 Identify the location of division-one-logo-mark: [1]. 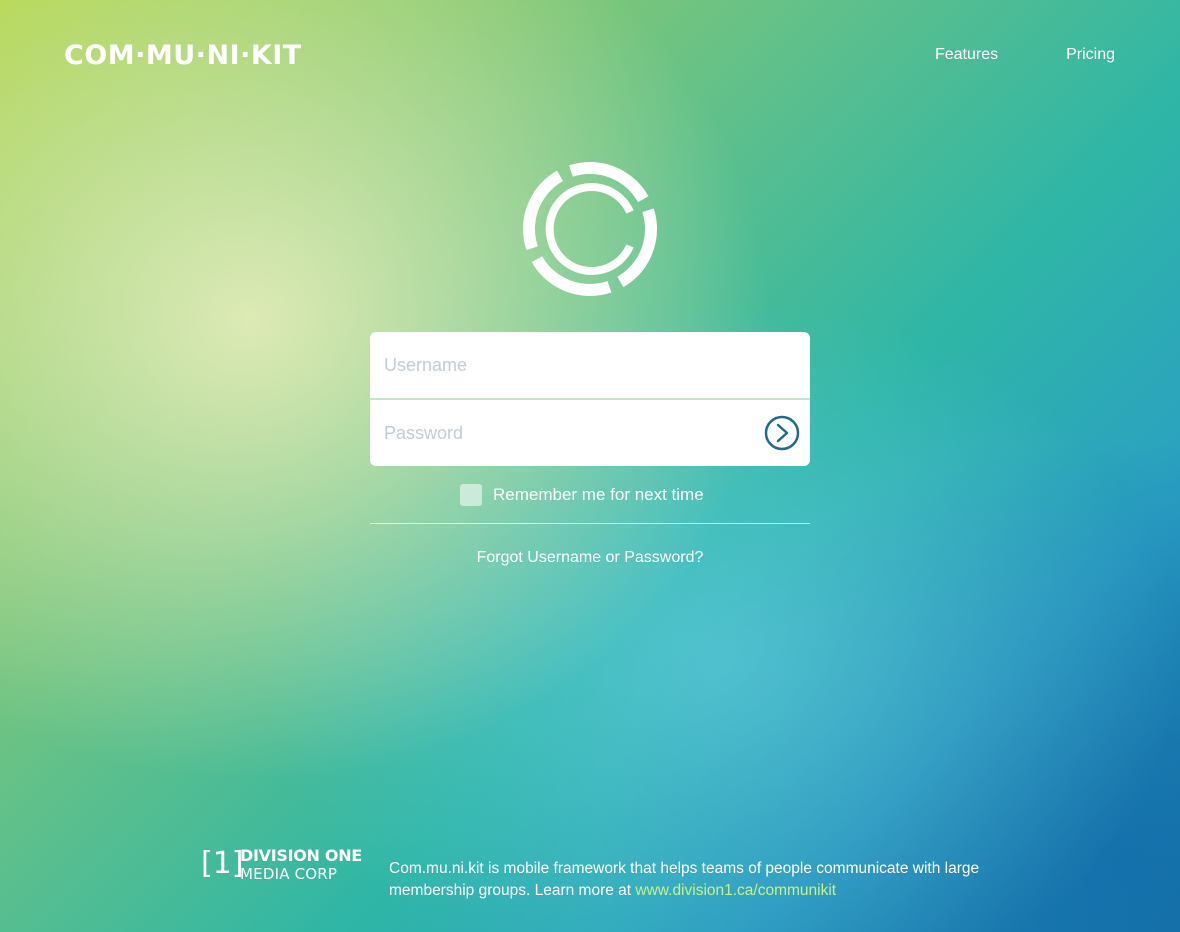
(222, 863).